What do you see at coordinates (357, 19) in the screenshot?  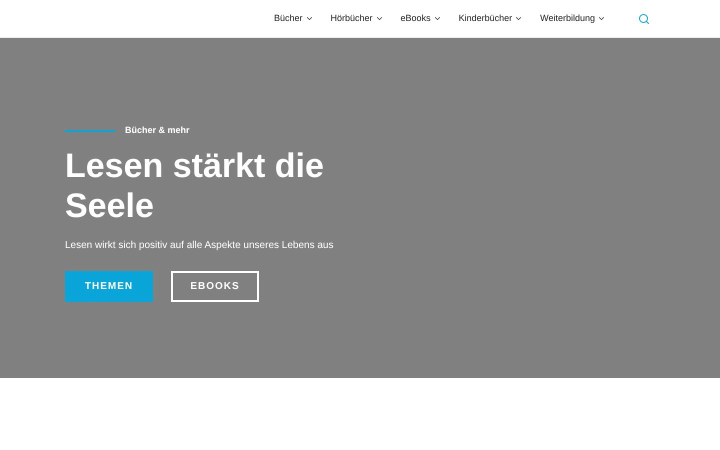 I see `nav-link: Hörbücher` at bounding box center [357, 19].